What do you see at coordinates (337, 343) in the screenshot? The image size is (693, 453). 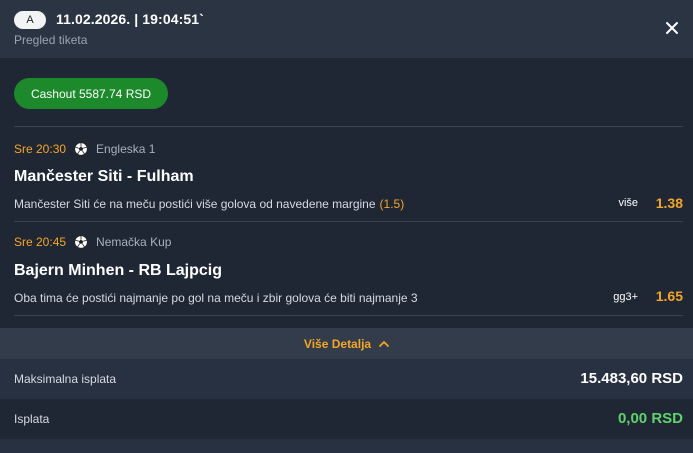 I see `more-details-label: Više Detalja` at bounding box center [337, 343].